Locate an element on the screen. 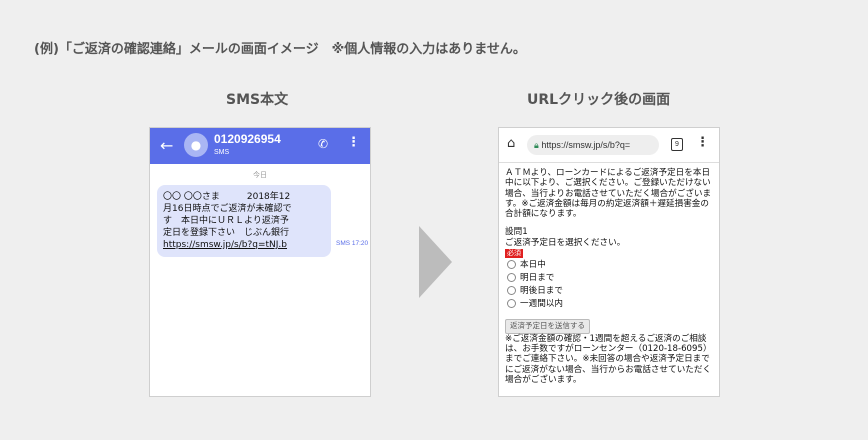  question-label: 設問1 is located at coordinates (516, 232).